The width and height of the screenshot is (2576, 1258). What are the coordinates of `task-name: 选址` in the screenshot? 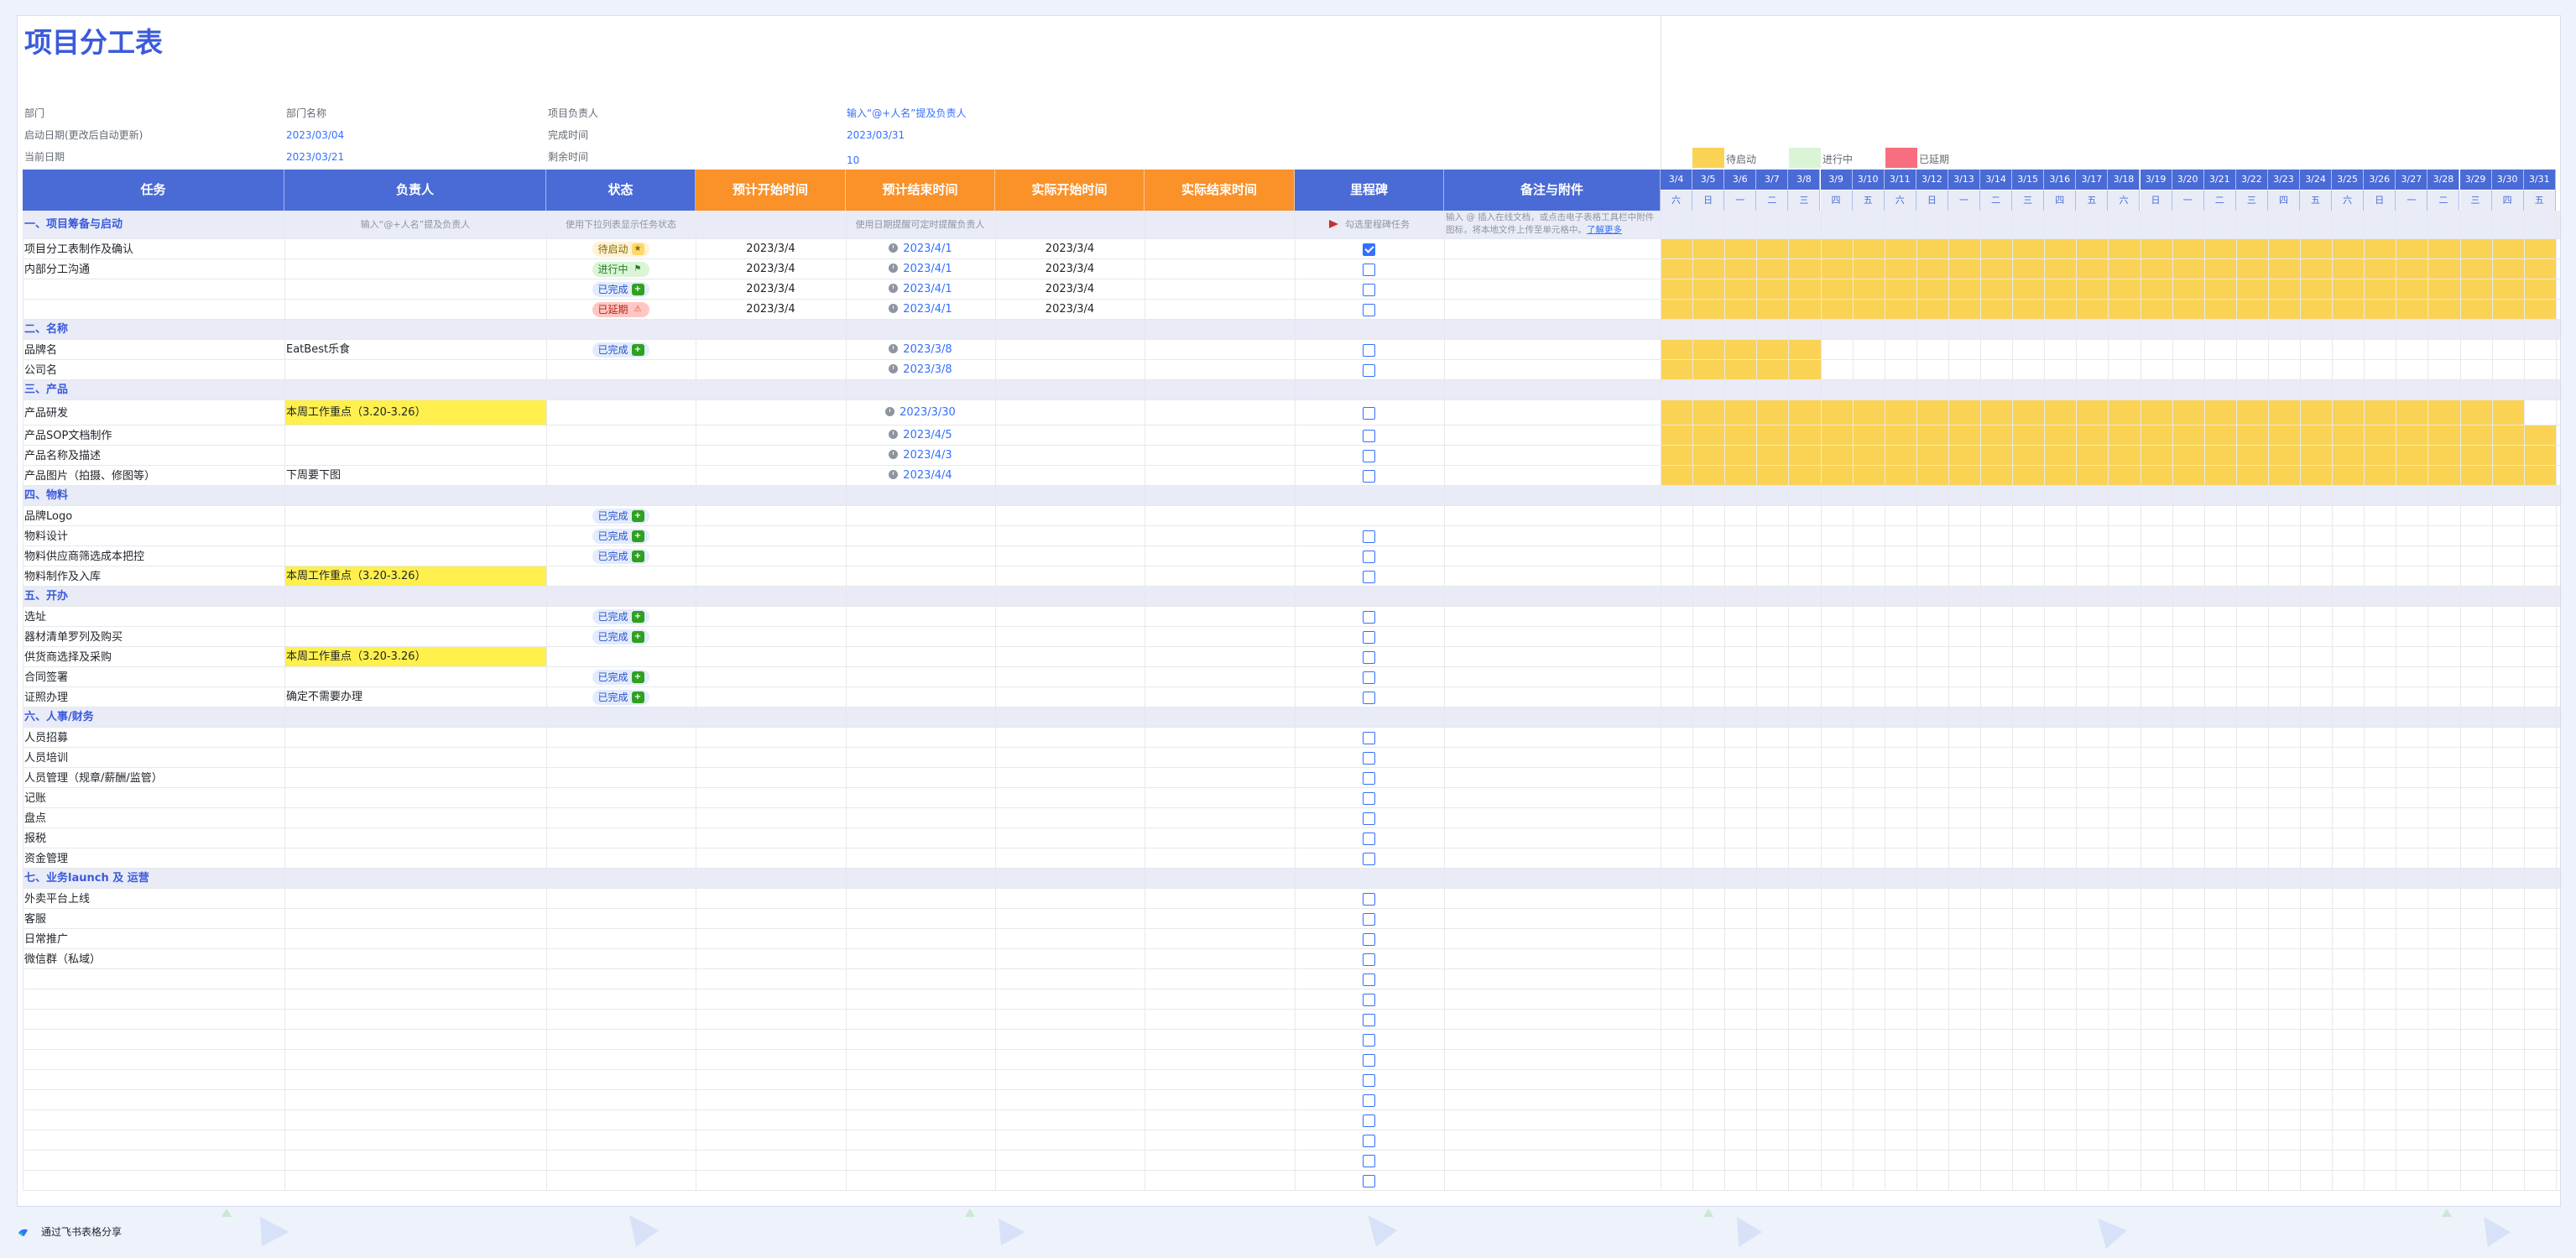 It's located at (152, 617).